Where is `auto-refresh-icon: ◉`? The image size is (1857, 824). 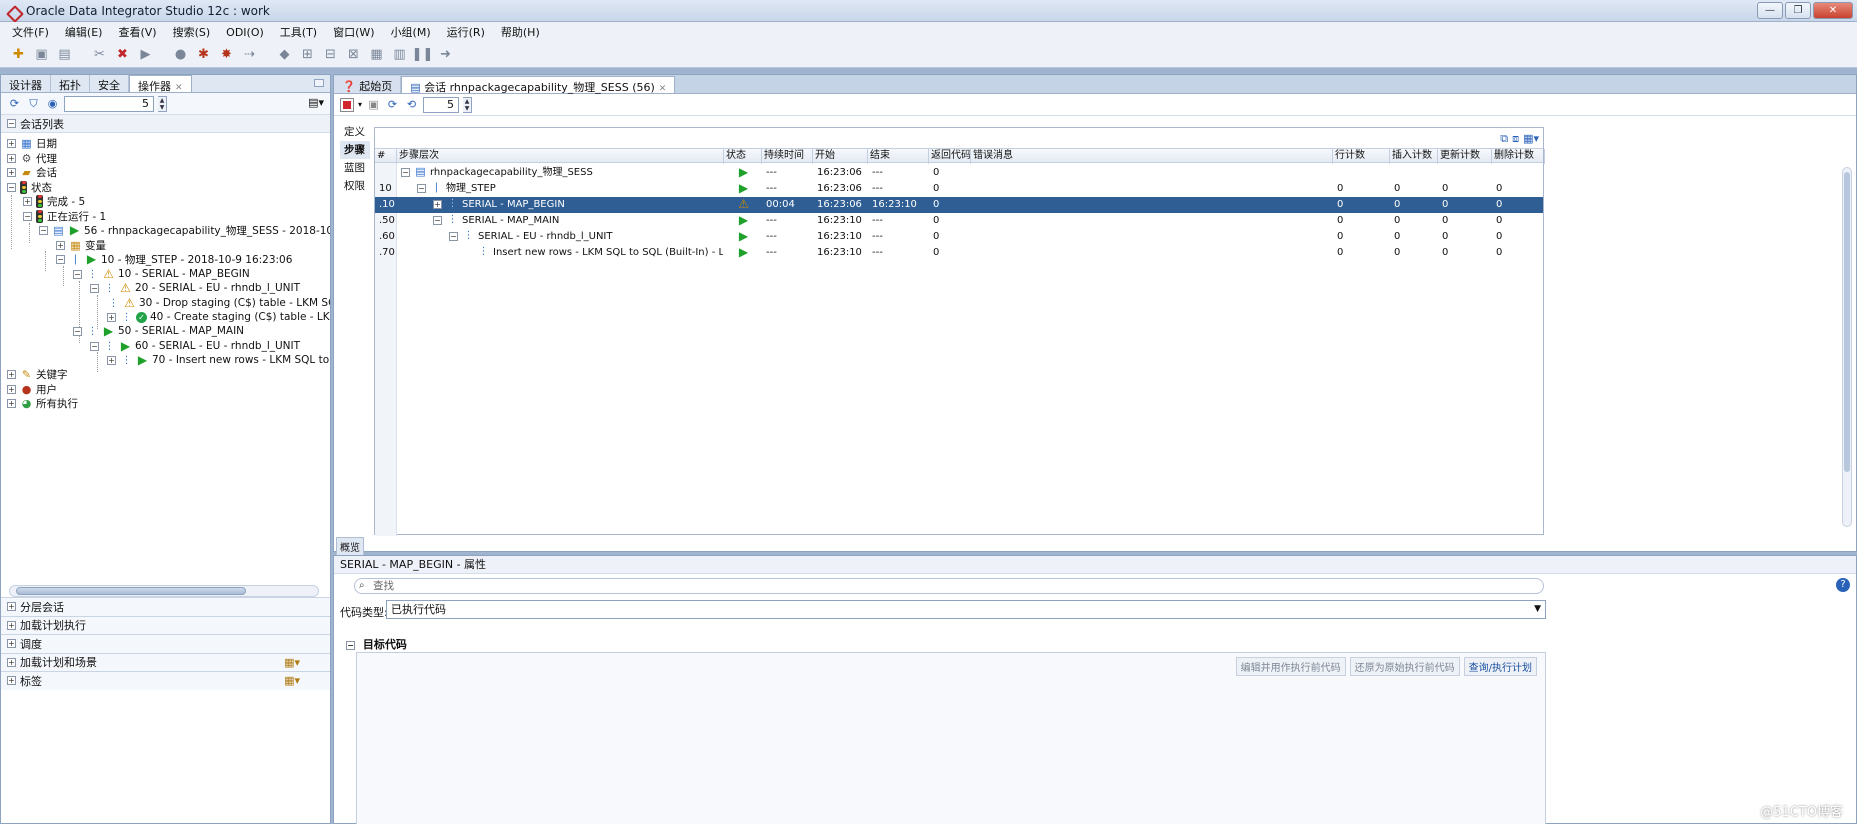 auto-refresh-icon: ◉ is located at coordinates (52, 103).